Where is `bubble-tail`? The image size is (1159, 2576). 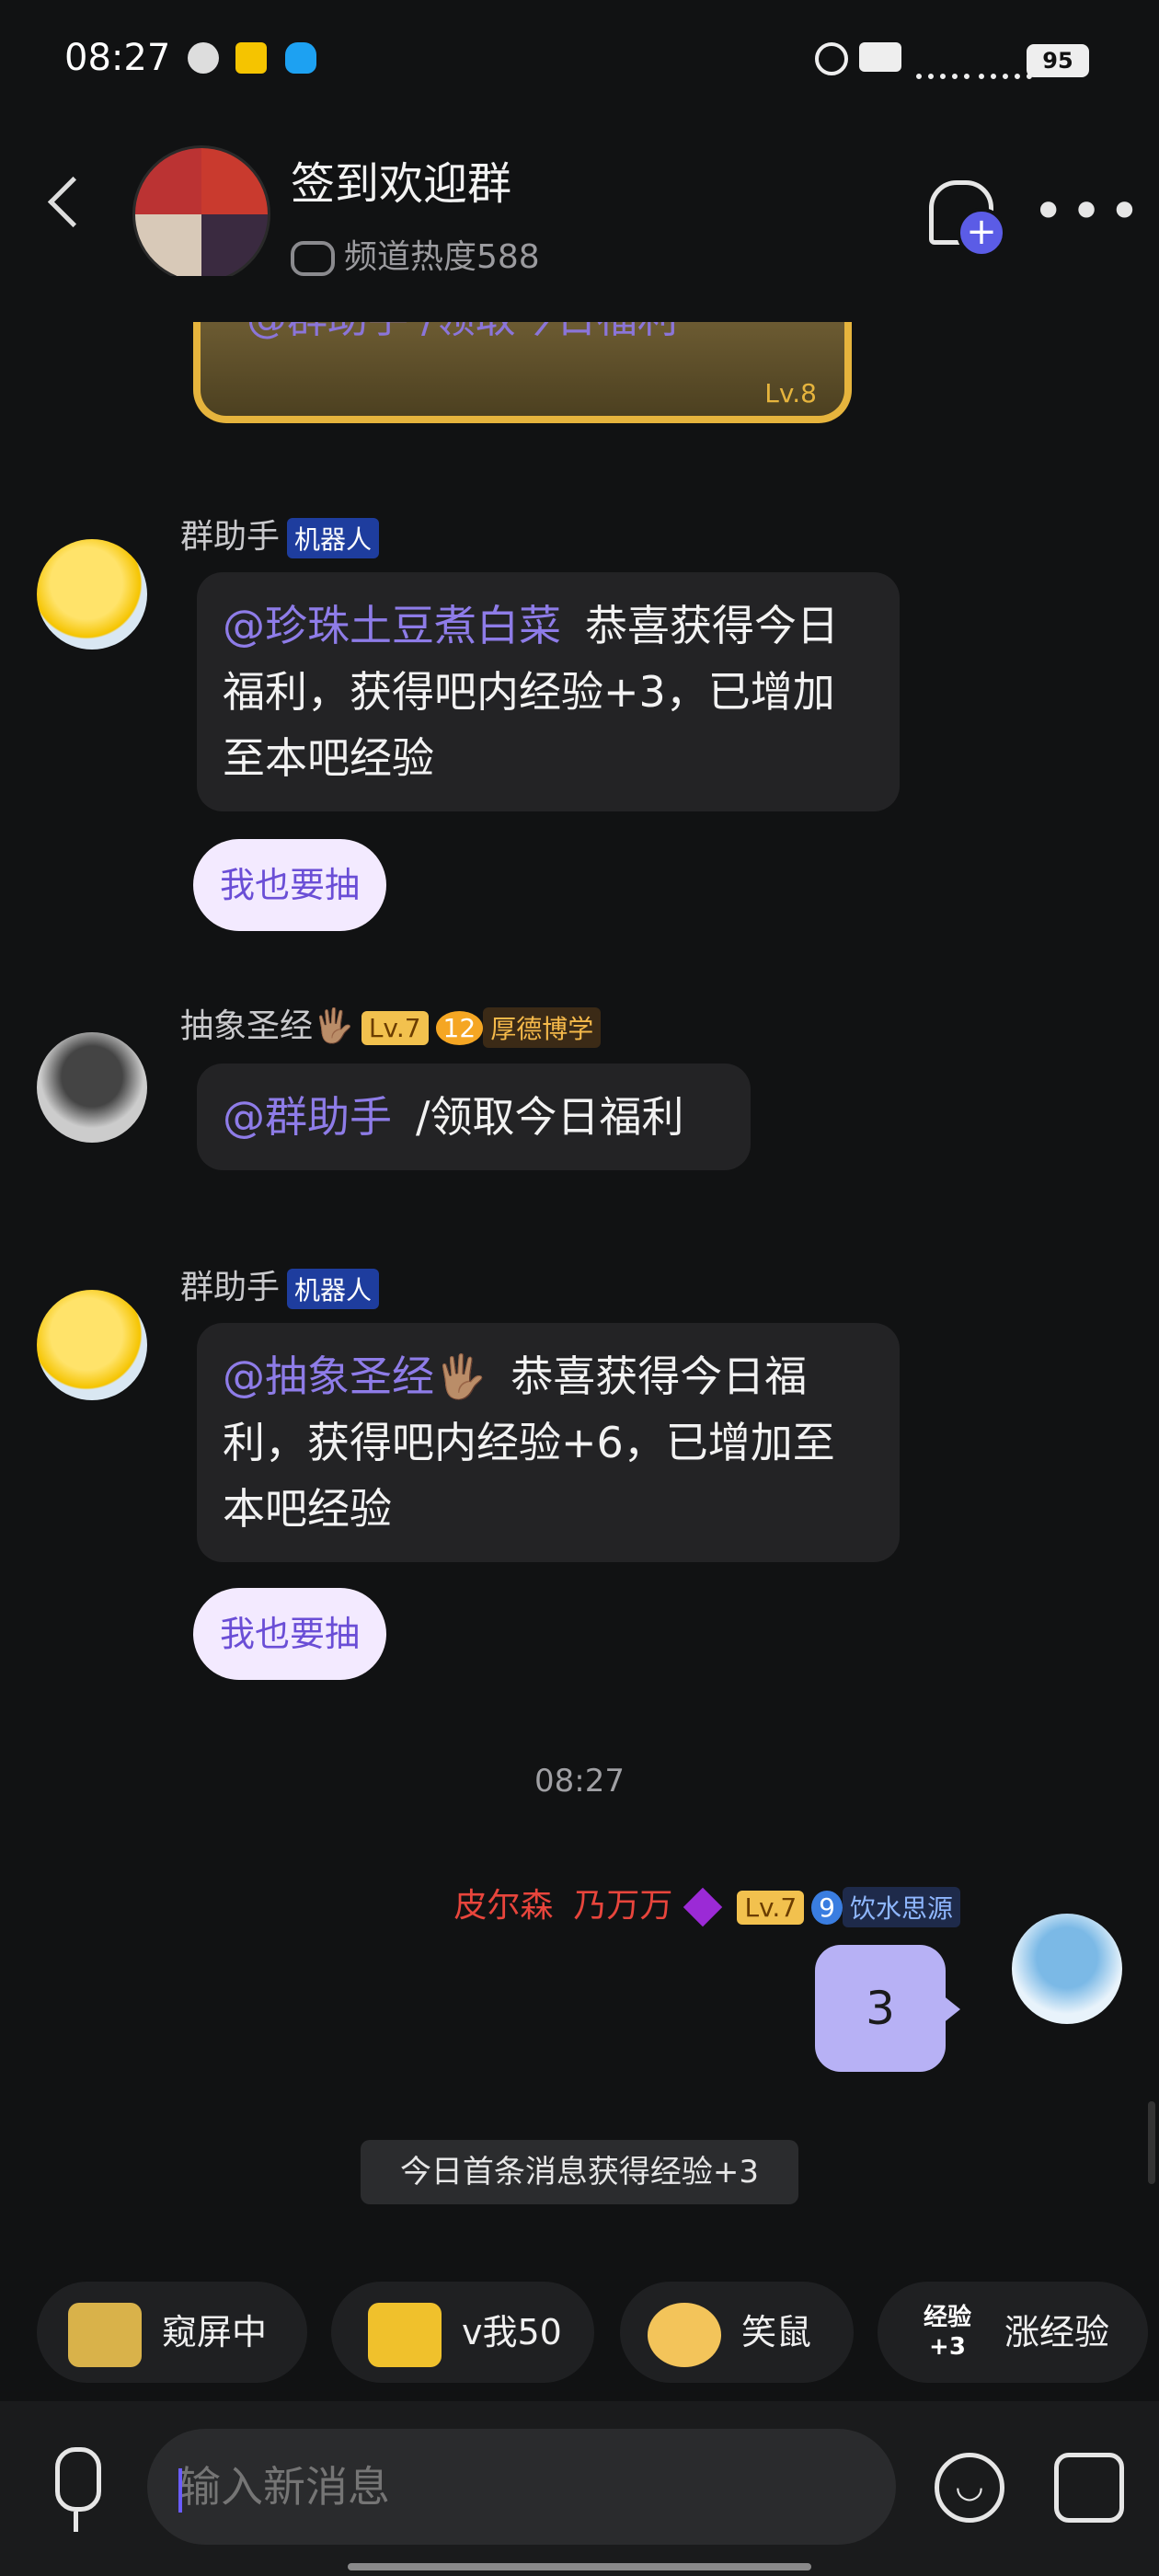
bubble-tail is located at coordinates (951, 2009).